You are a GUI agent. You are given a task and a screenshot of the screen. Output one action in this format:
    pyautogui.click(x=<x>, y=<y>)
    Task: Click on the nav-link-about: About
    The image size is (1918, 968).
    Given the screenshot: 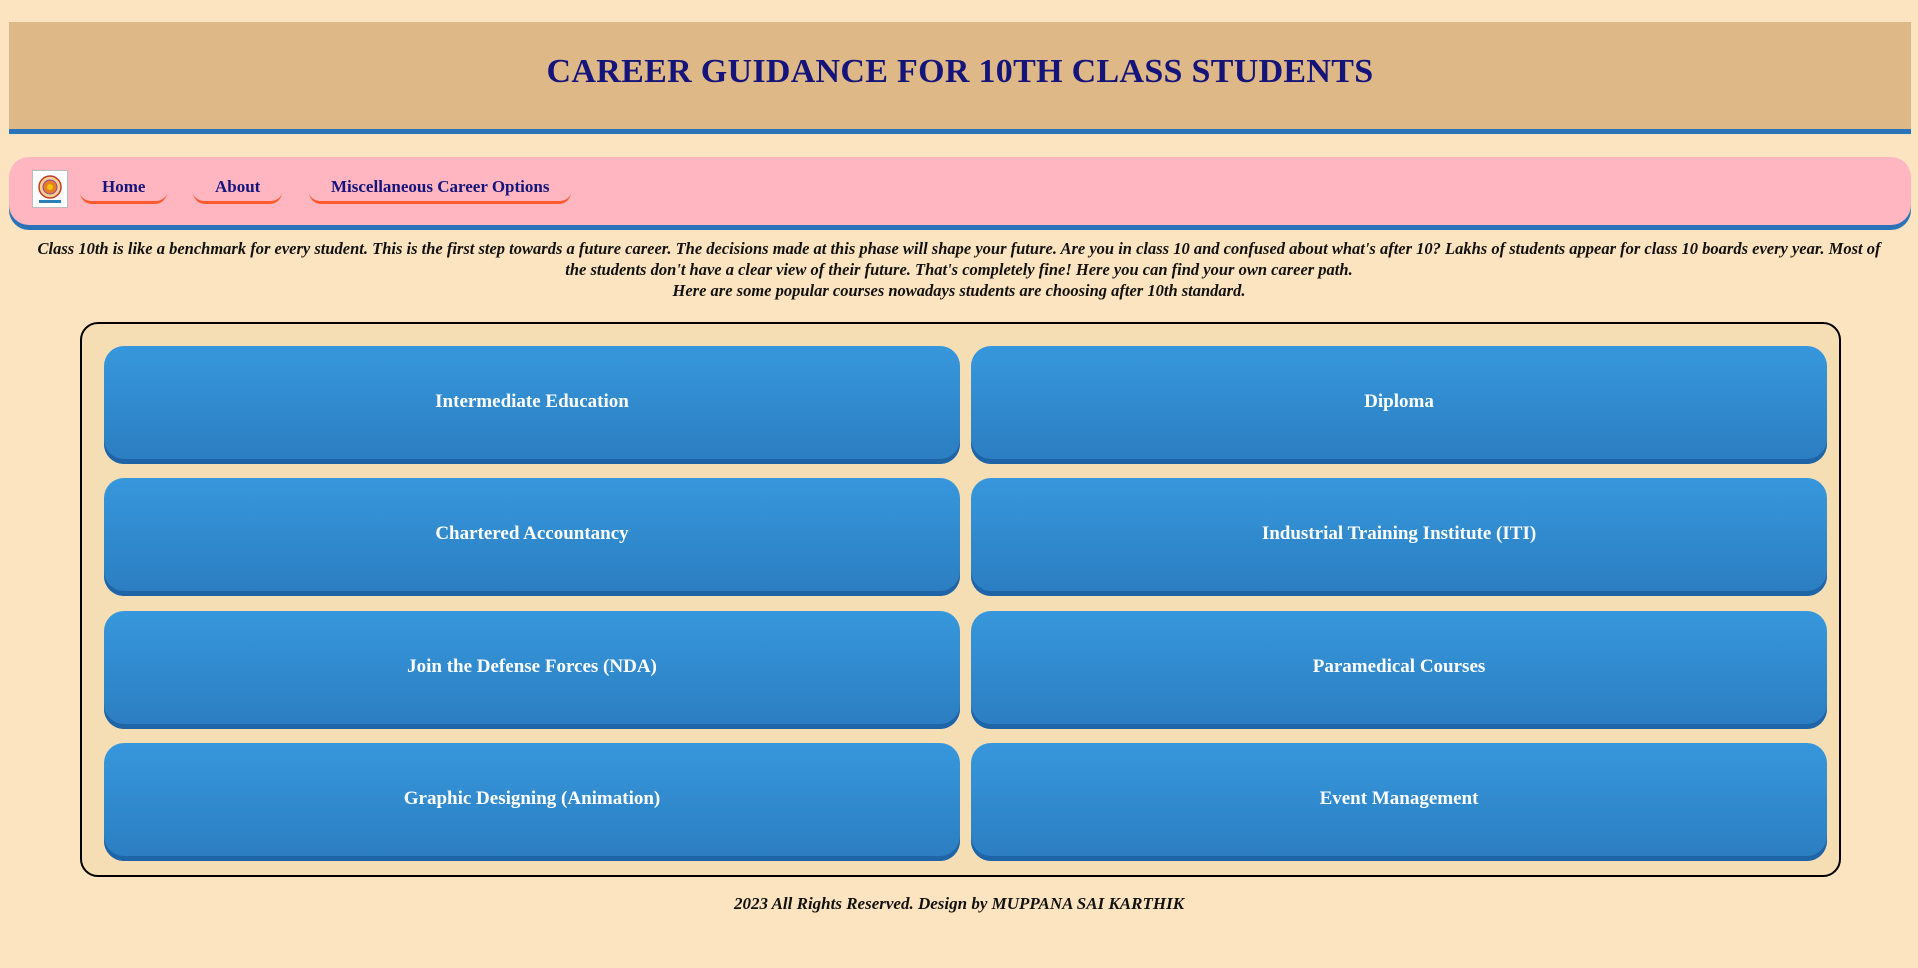 What is the action you would take?
    pyautogui.click(x=238, y=189)
    